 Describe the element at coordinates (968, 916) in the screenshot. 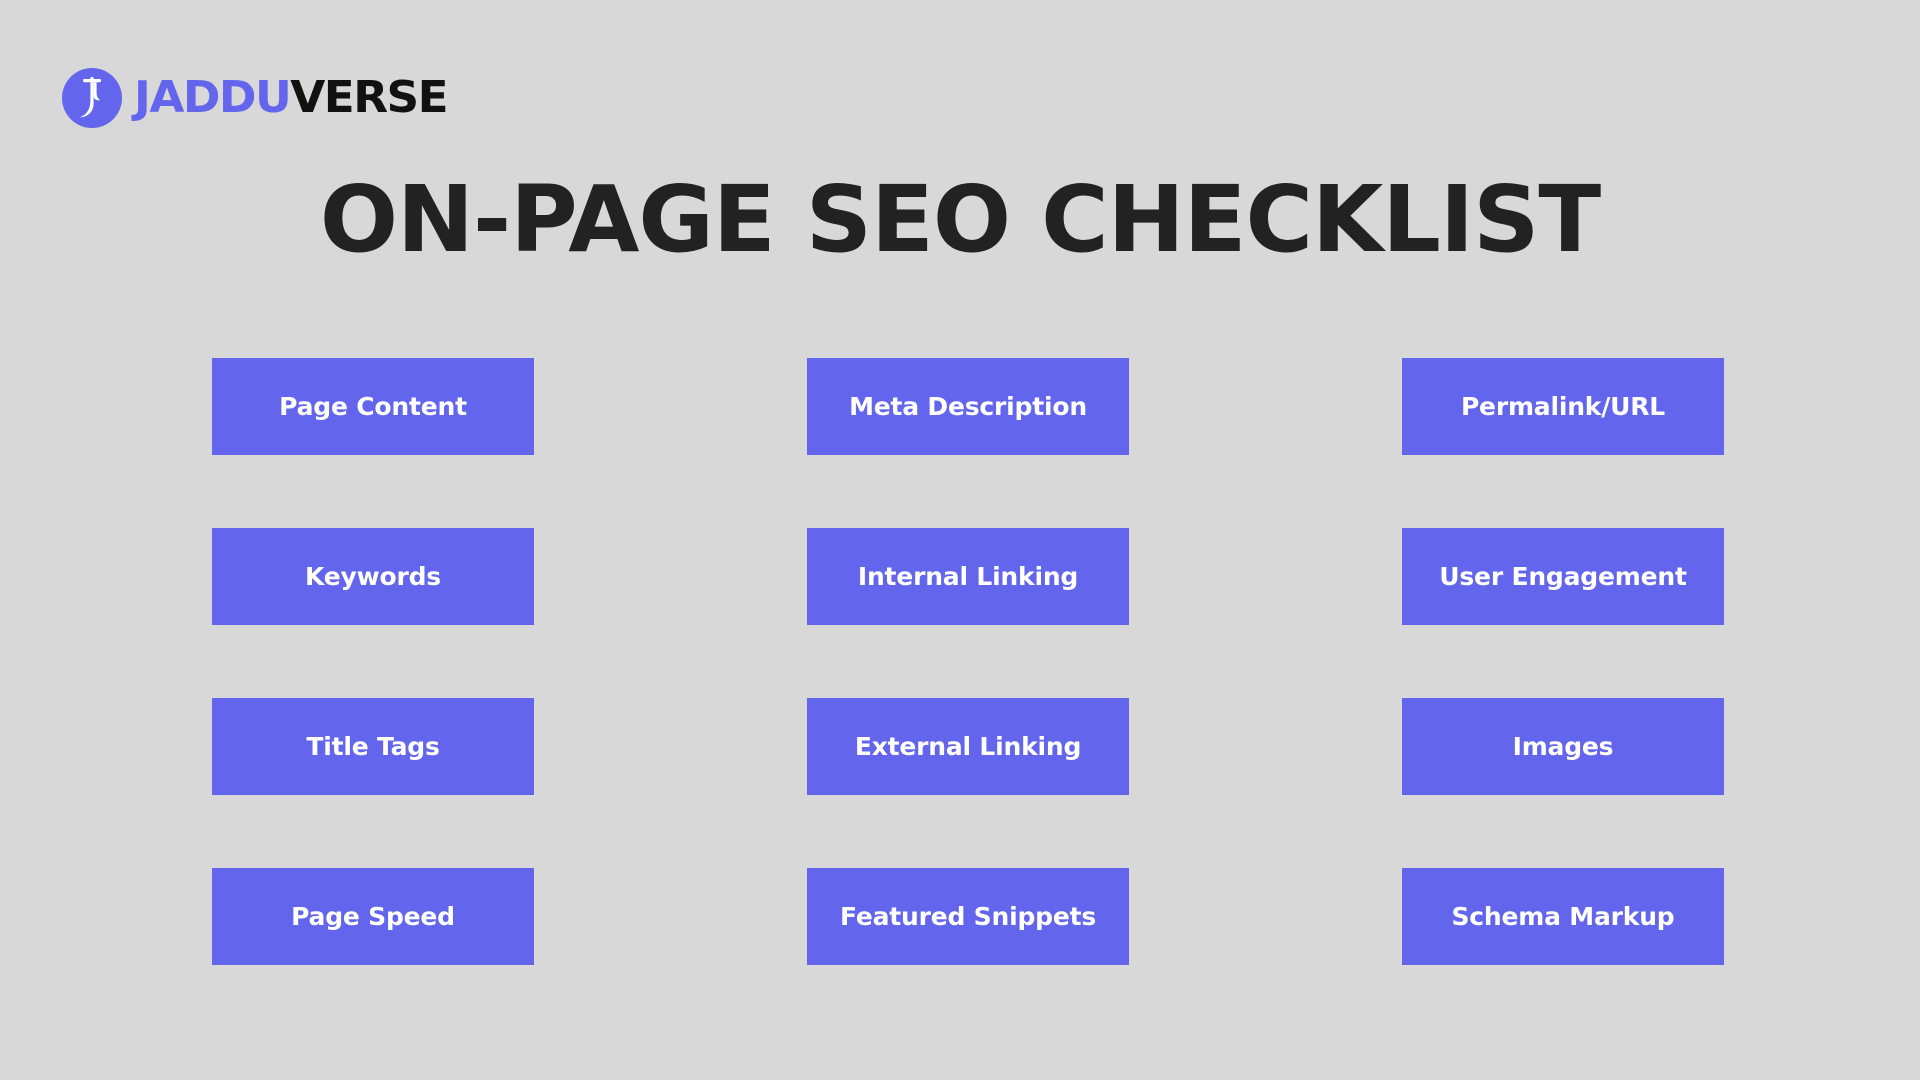

I see `checklist-item-featured-snippets: Featured Snippets` at that location.